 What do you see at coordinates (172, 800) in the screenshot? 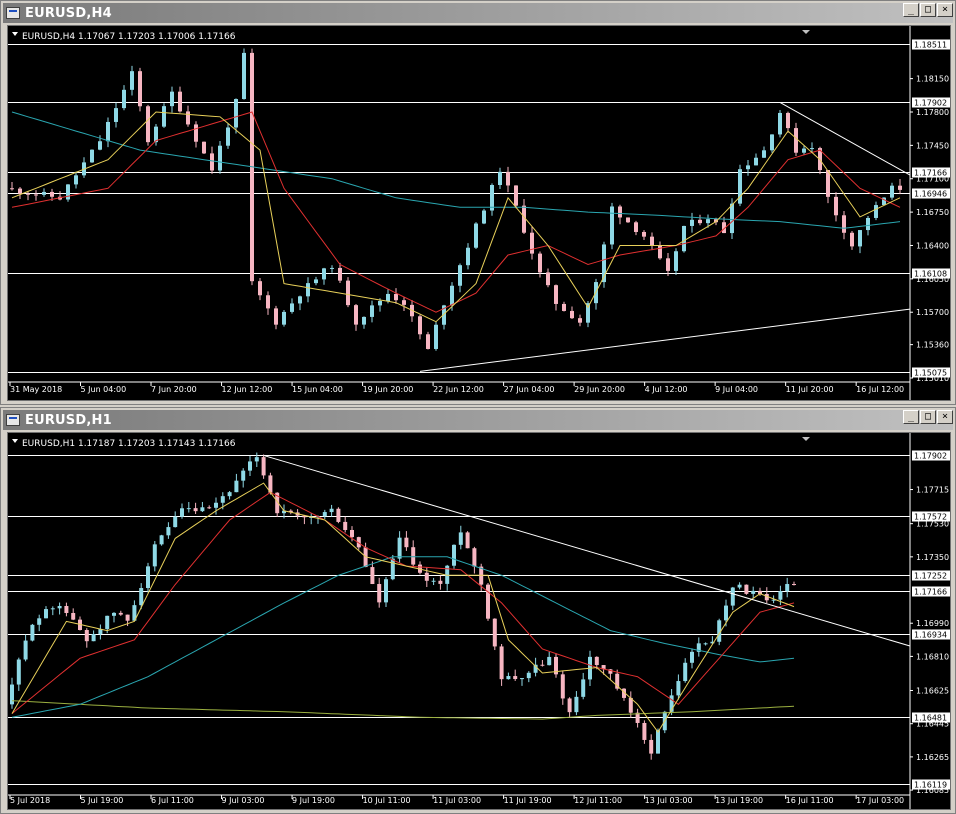
I see `x-tick-label: 6 Jul 11:00` at bounding box center [172, 800].